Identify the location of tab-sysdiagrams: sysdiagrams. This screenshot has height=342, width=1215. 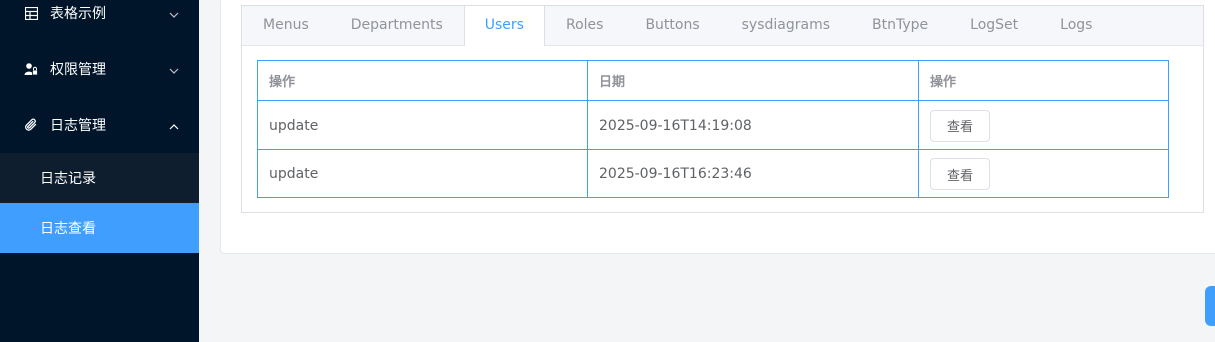
(786, 25).